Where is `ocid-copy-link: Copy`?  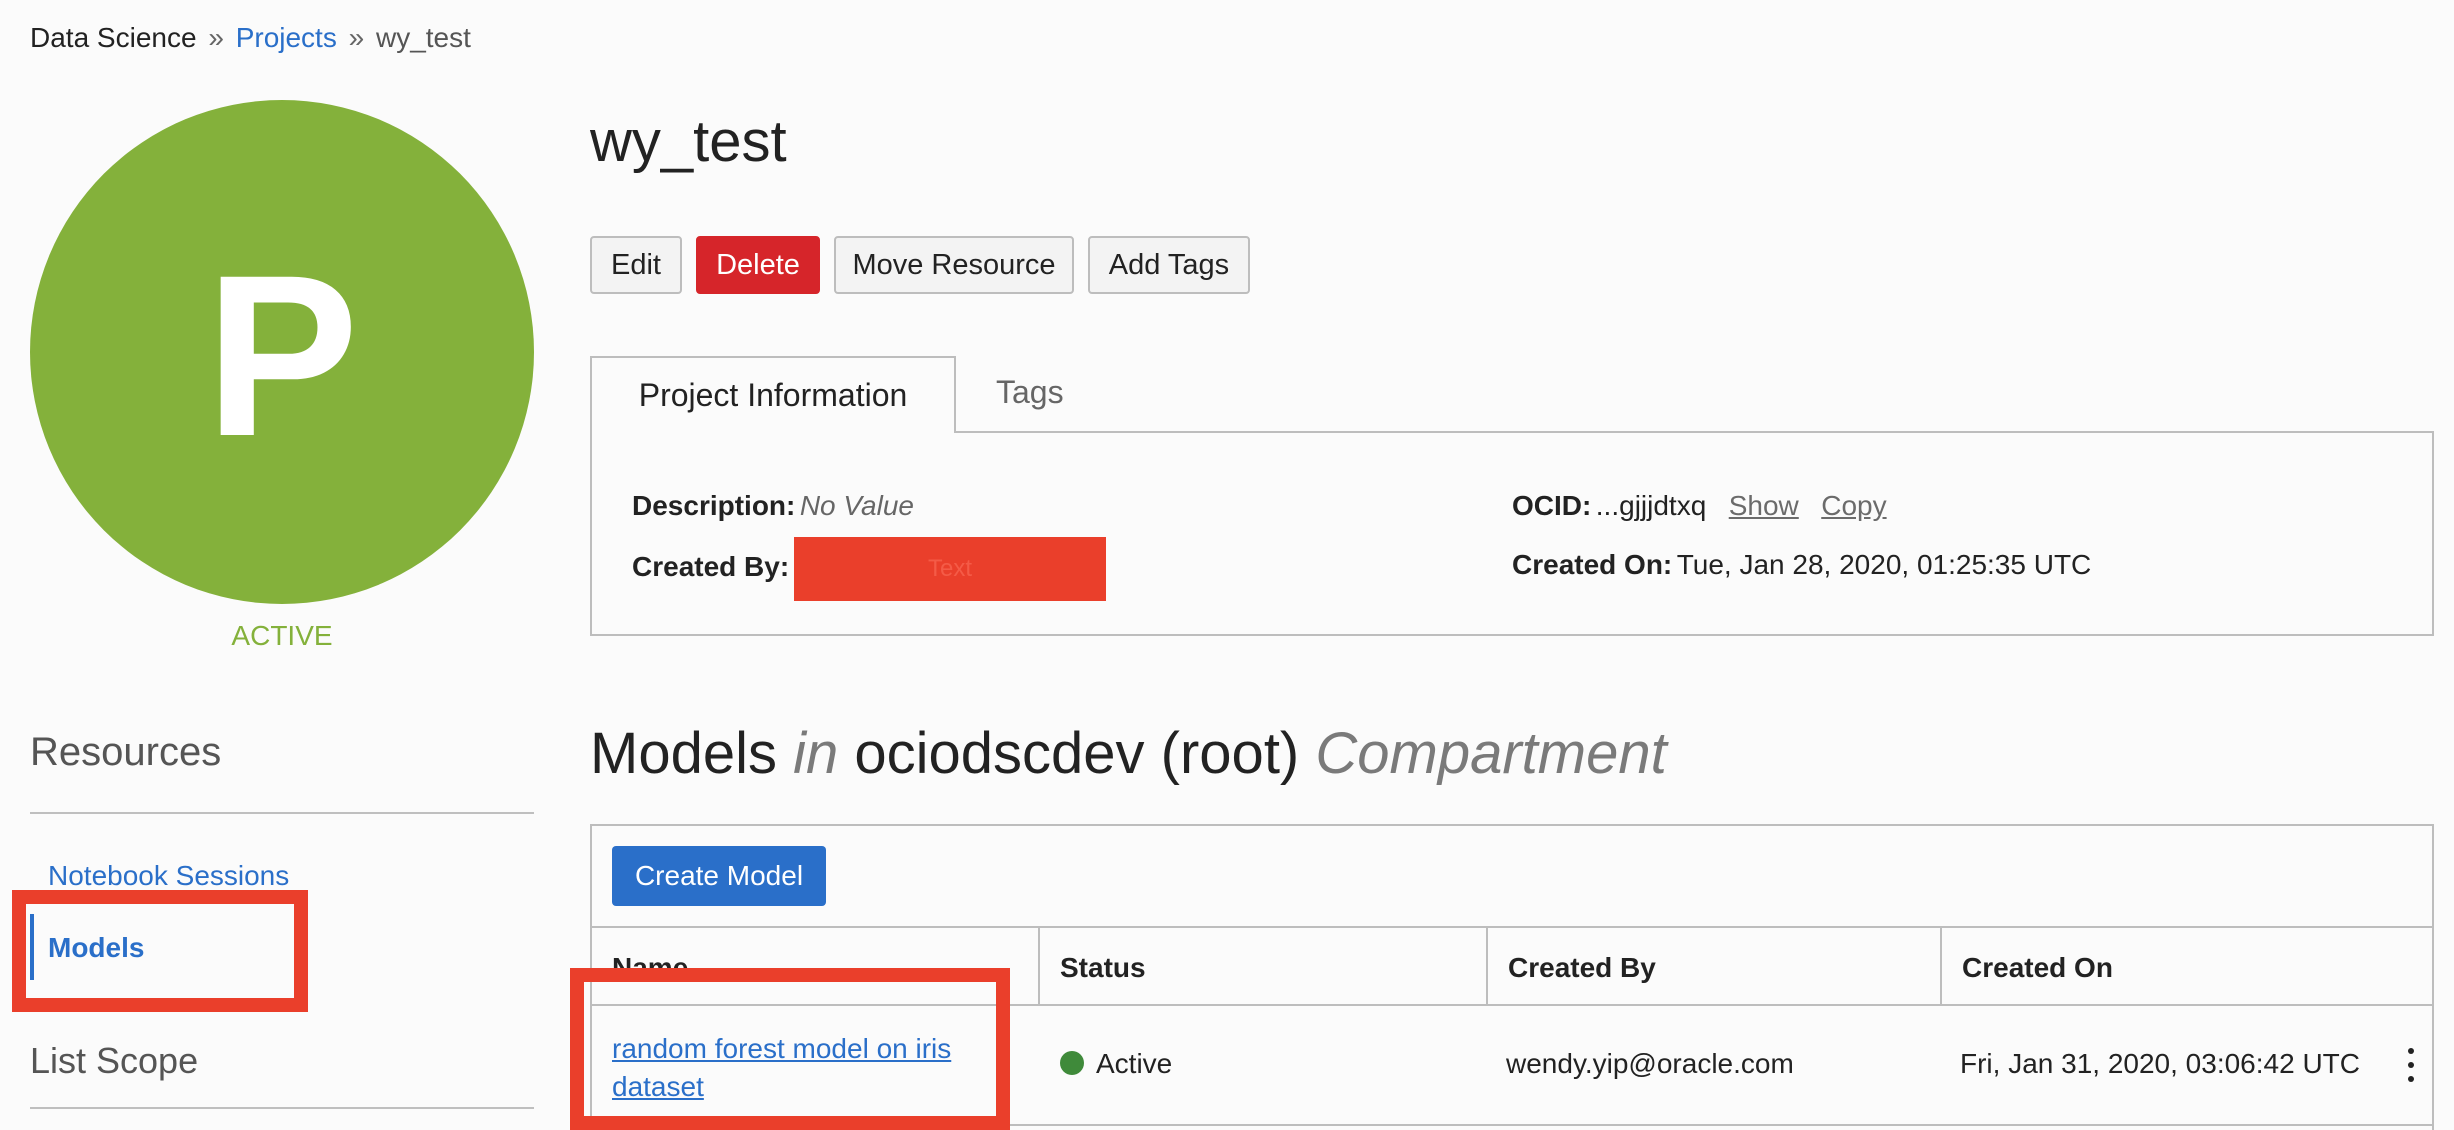
ocid-copy-link: Copy is located at coordinates (1853, 505).